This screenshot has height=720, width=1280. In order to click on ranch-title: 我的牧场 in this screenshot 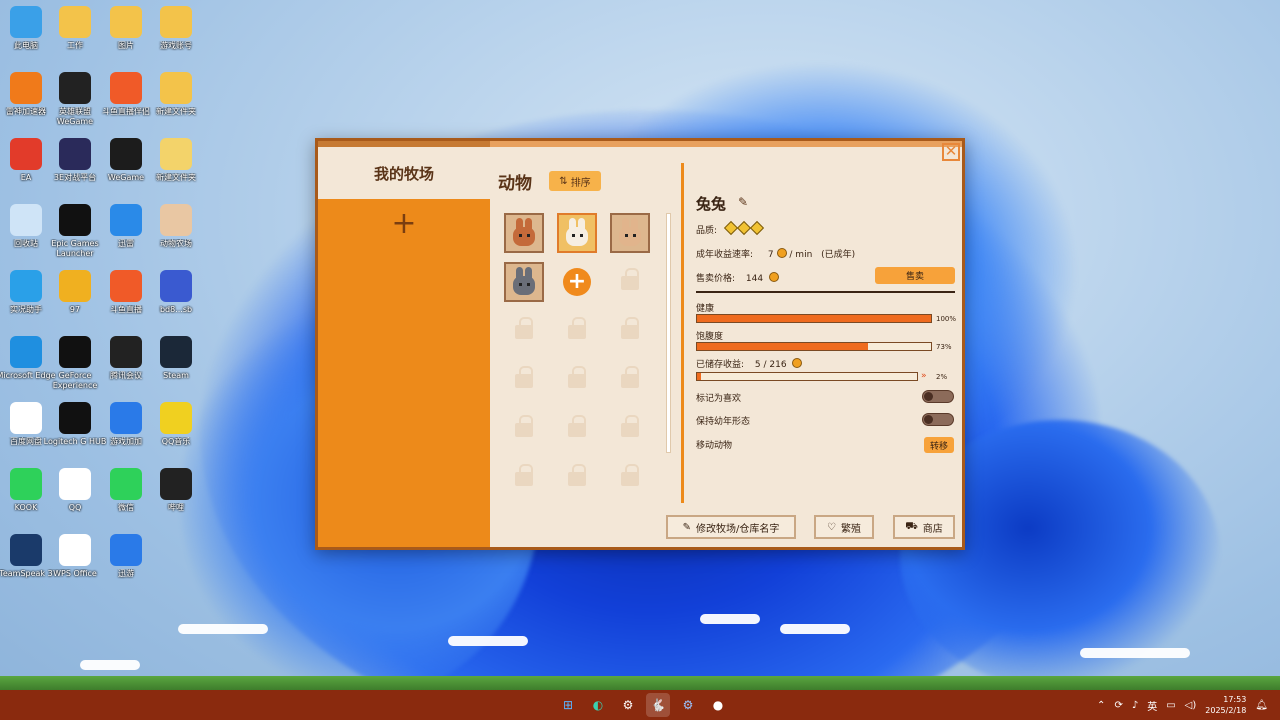, I will do `click(404, 173)`.